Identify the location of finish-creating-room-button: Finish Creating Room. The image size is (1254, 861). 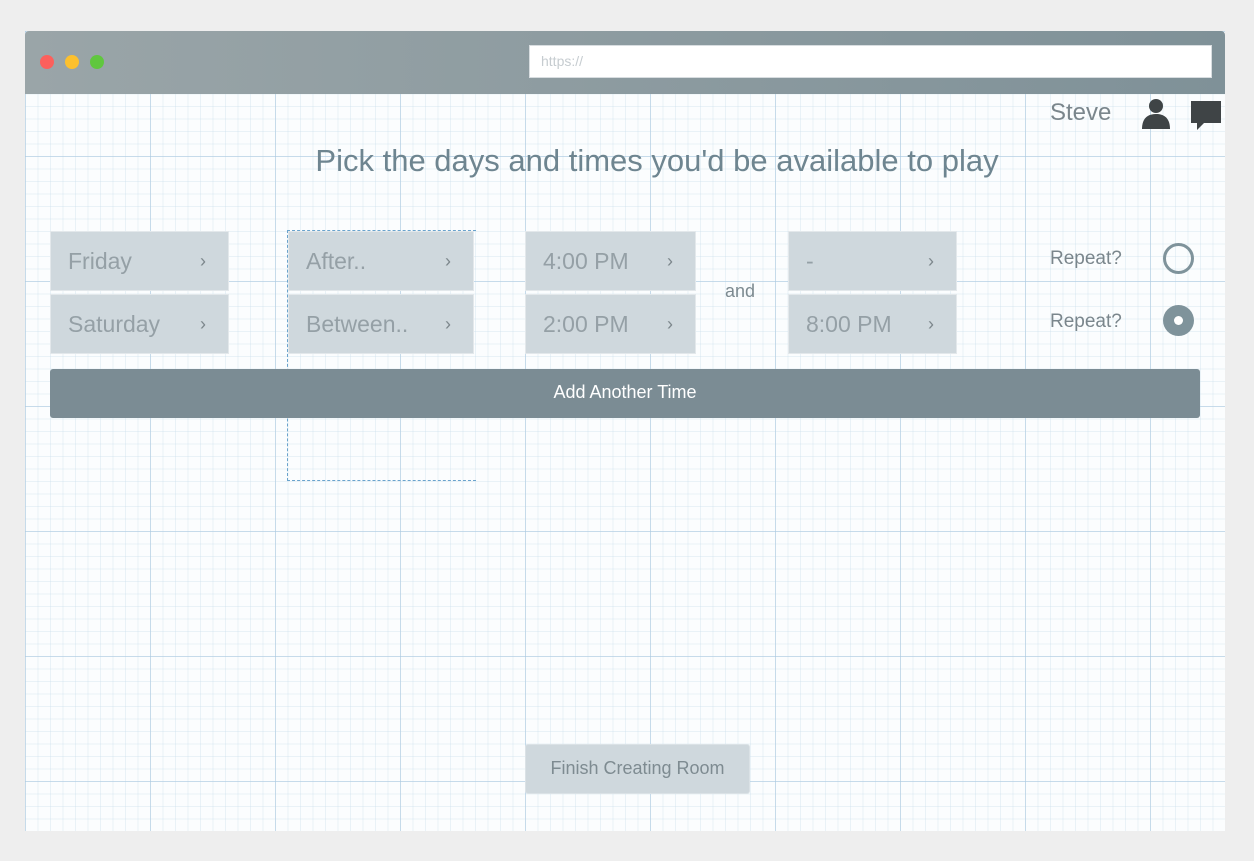
(637, 769).